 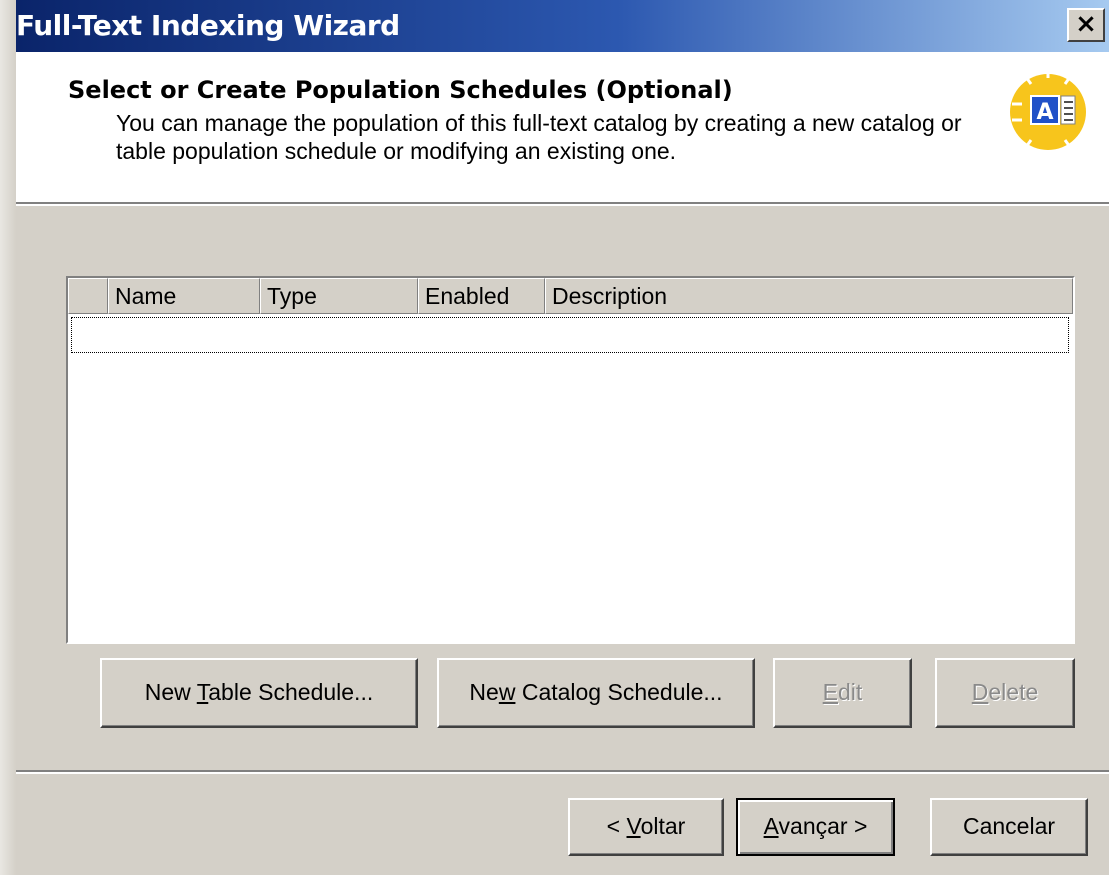 I want to click on next-button: Avançar >, so click(x=815, y=827).